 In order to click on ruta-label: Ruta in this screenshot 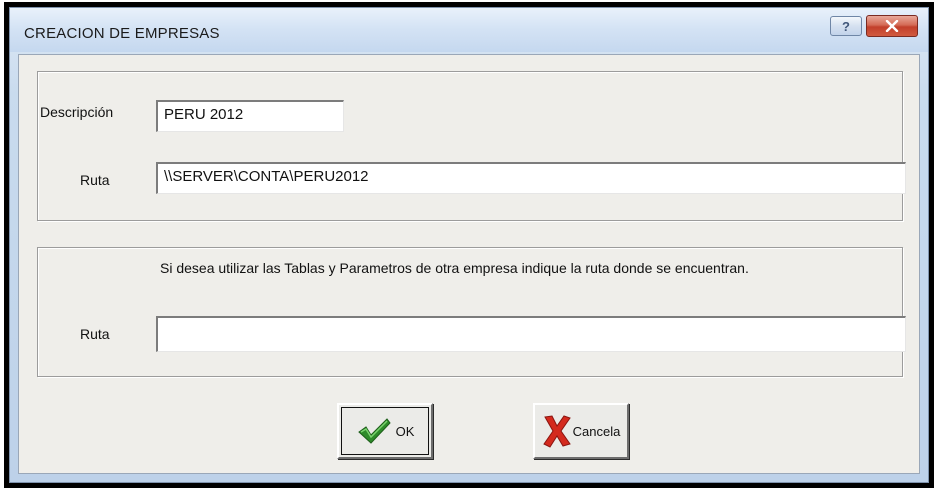, I will do `click(95, 180)`.